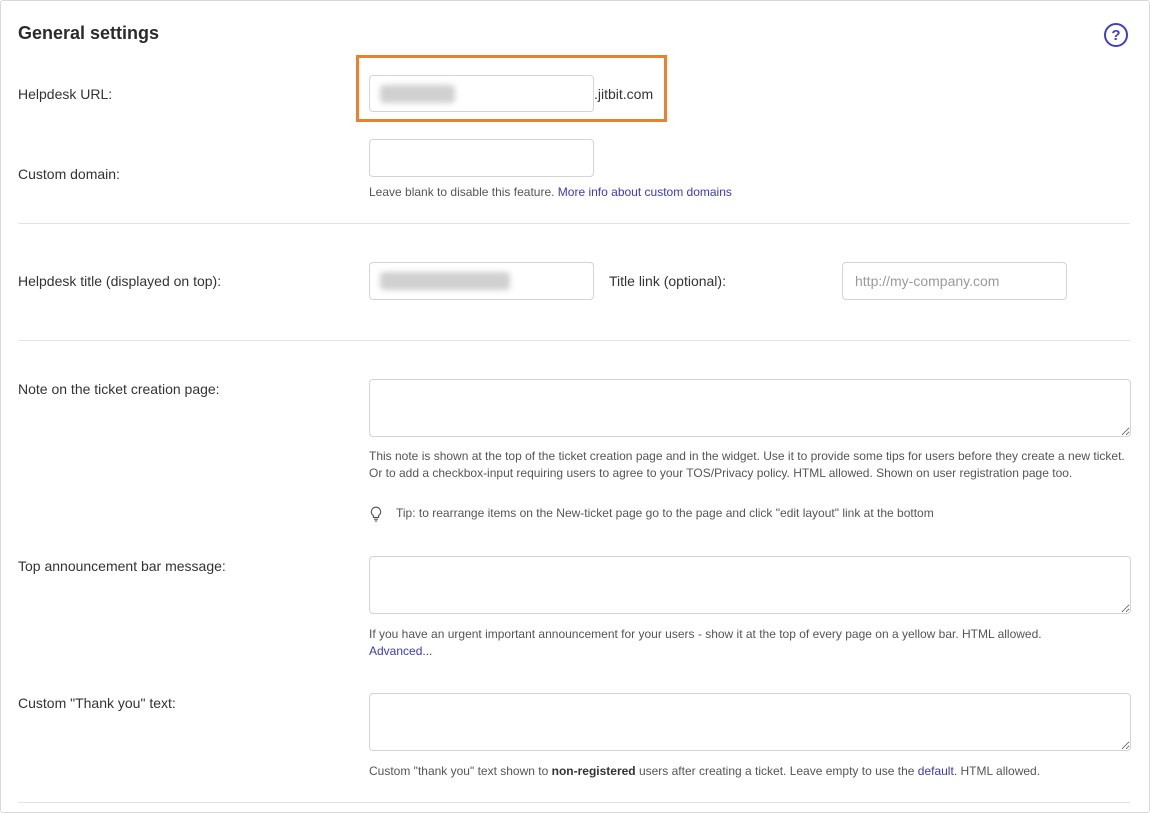  What do you see at coordinates (376, 514) in the screenshot?
I see `lightbulb-icon` at bounding box center [376, 514].